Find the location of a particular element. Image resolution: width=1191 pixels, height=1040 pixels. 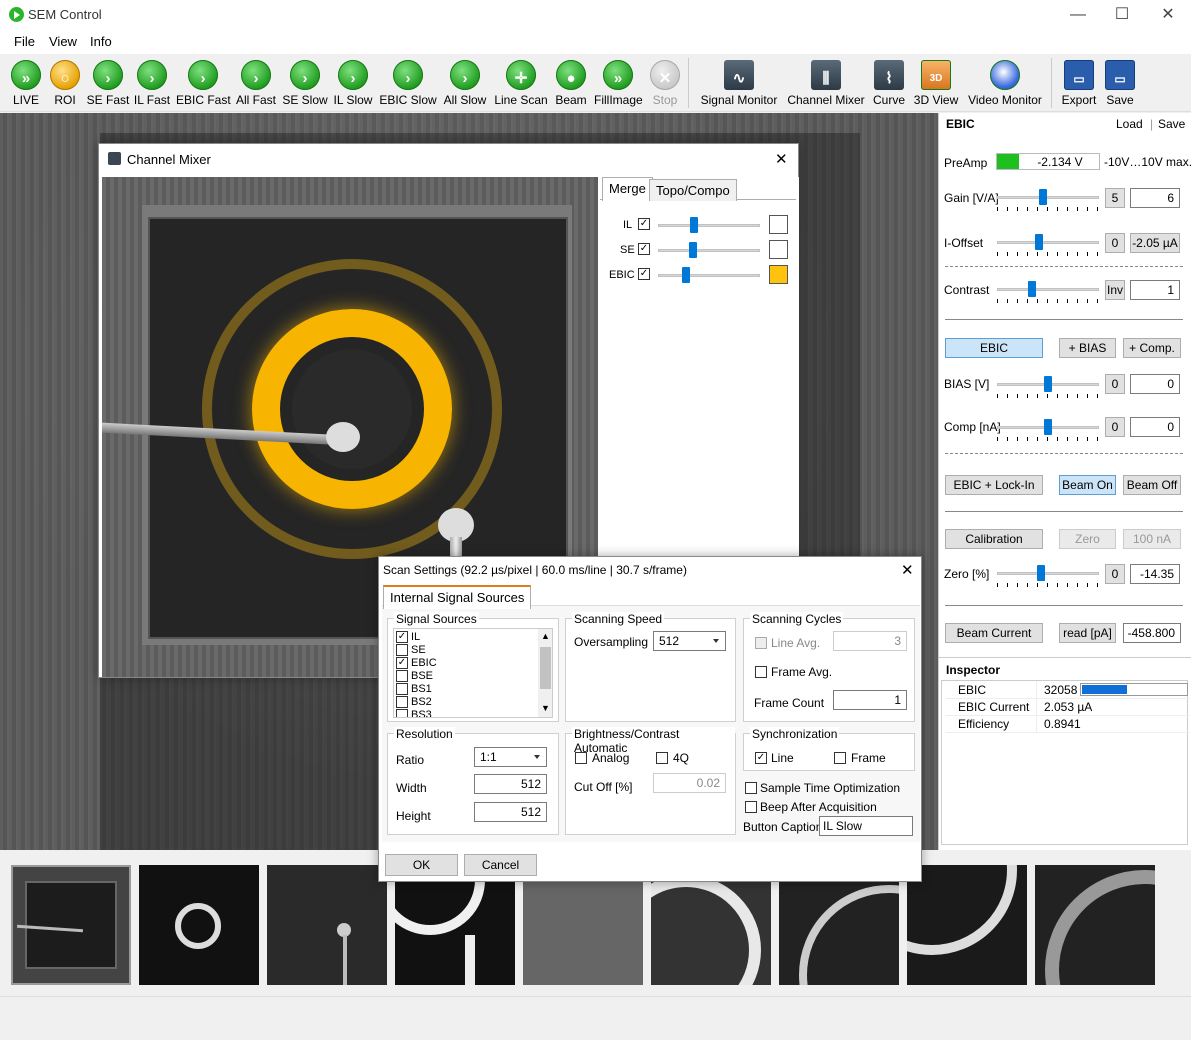

channel-il-slider is located at coordinates (709, 225).